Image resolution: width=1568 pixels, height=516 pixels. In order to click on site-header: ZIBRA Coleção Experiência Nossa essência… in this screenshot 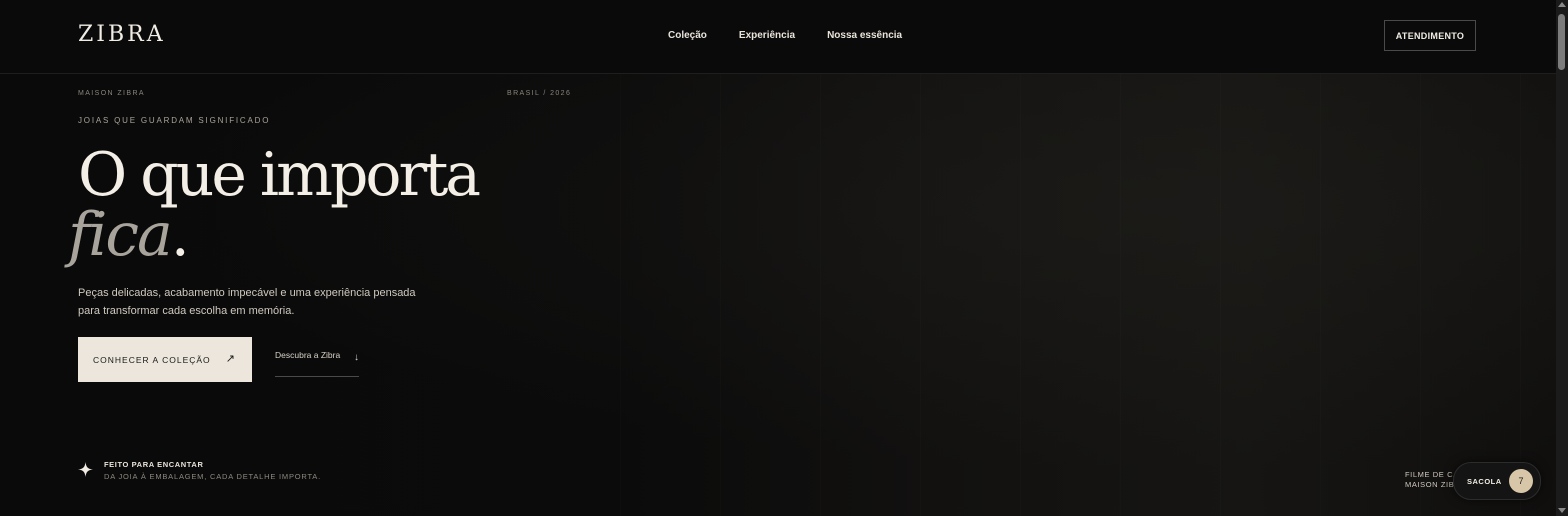, I will do `click(778, 37)`.